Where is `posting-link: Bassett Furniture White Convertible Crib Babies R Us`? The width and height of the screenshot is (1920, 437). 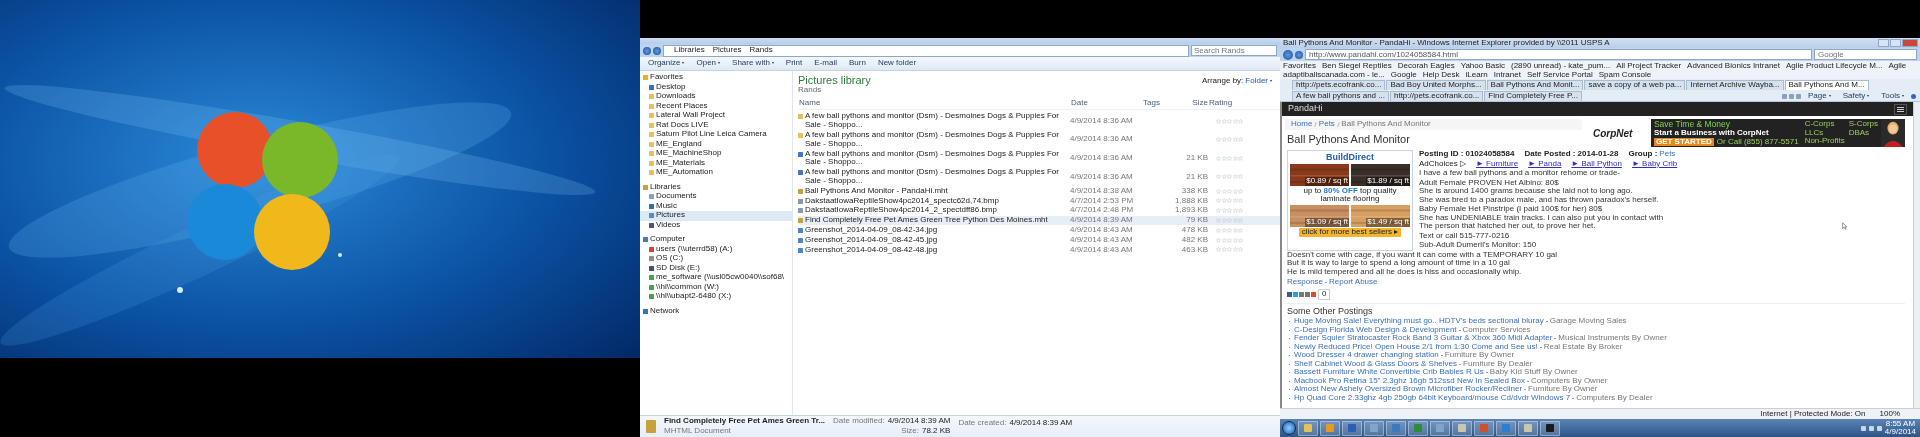 posting-link: Bassett Furniture White Convertible Crib Babies R Us is located at coordinates (1389, 373).